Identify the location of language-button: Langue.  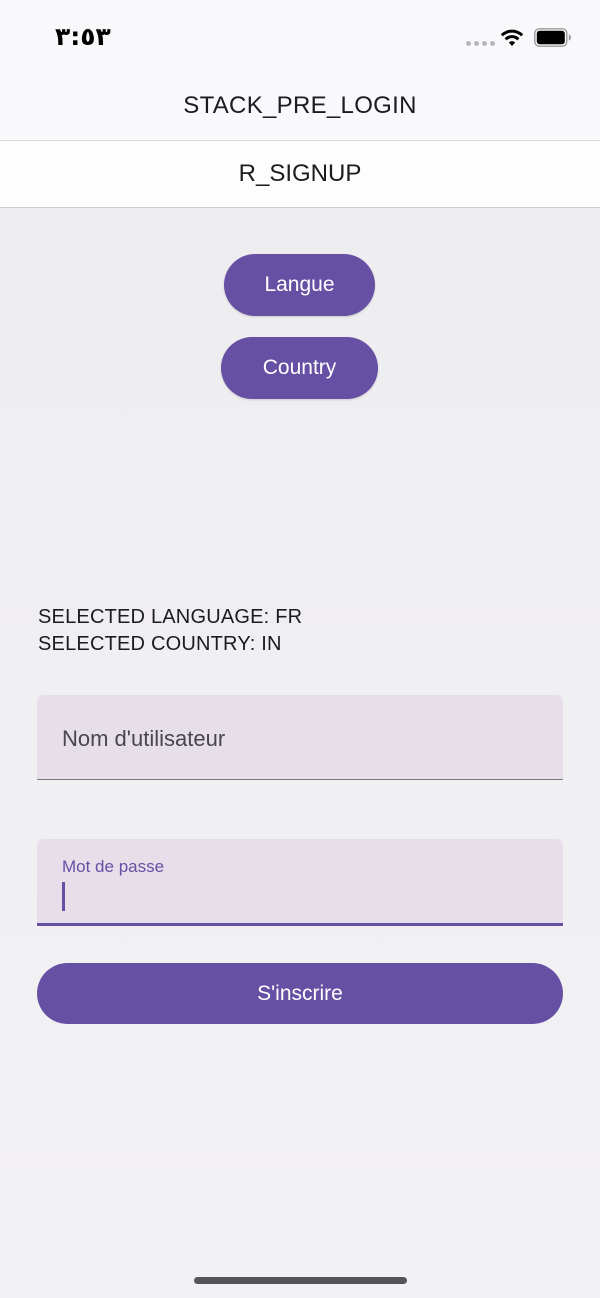
(299, 285).